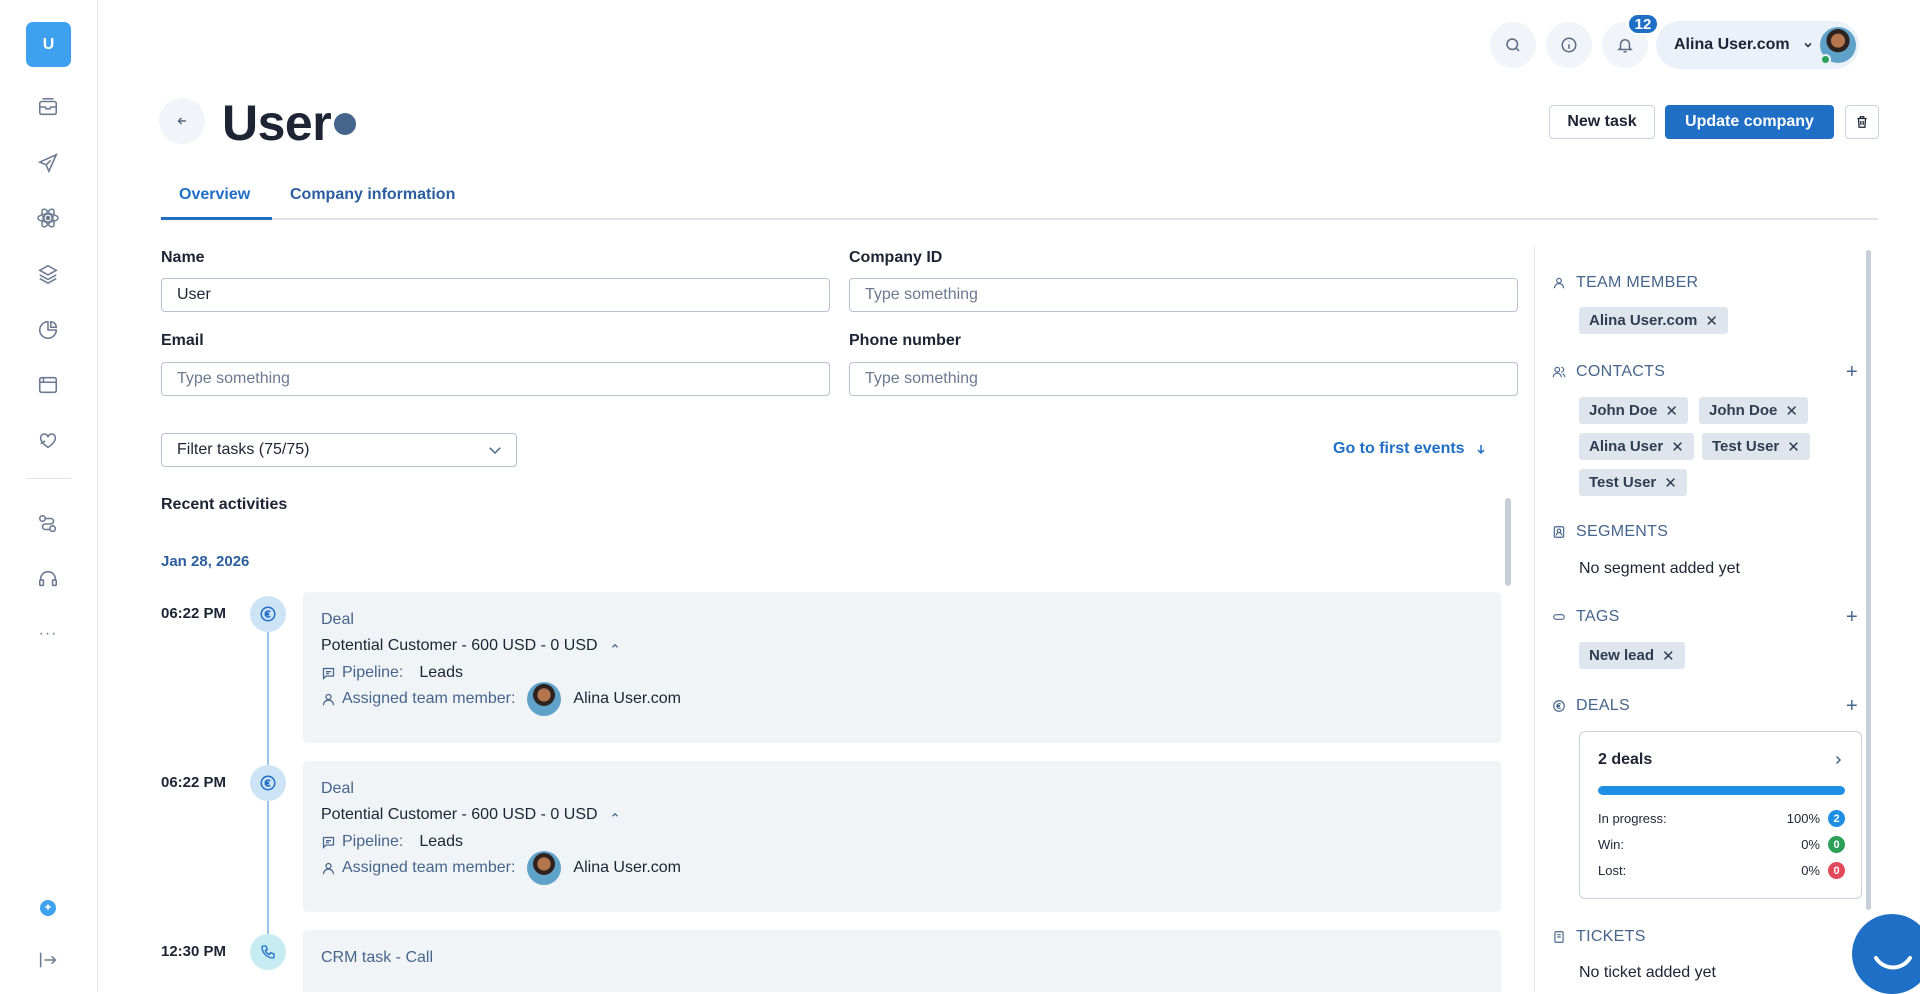 The image size is (1920, 994). I want to click on deals-row-label: Win:, so click(1611, 844).